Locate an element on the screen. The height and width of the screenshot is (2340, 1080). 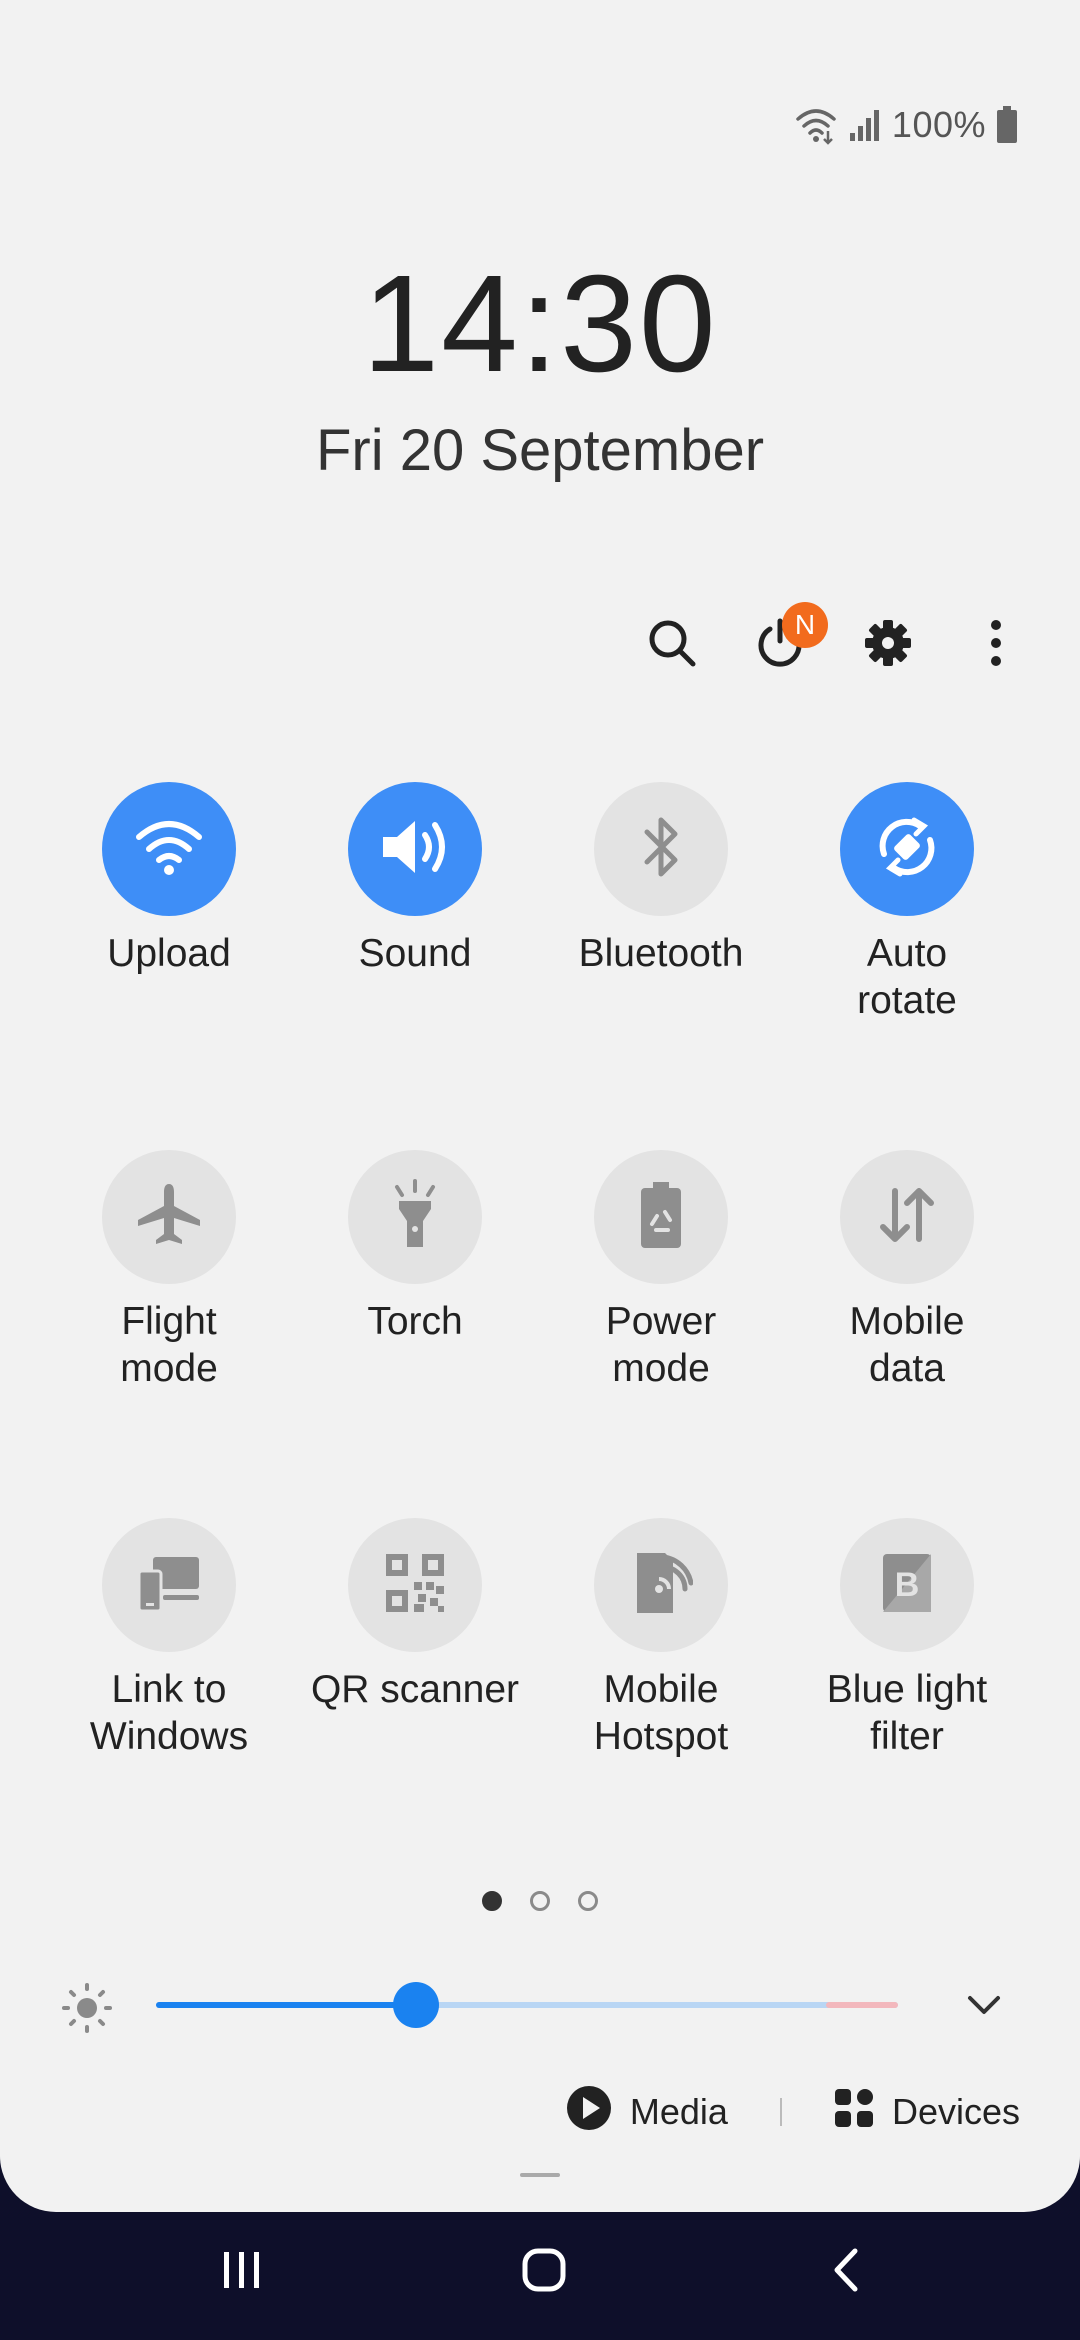
media-devices-row: Media Devices is located at coordinates (793, 2112).